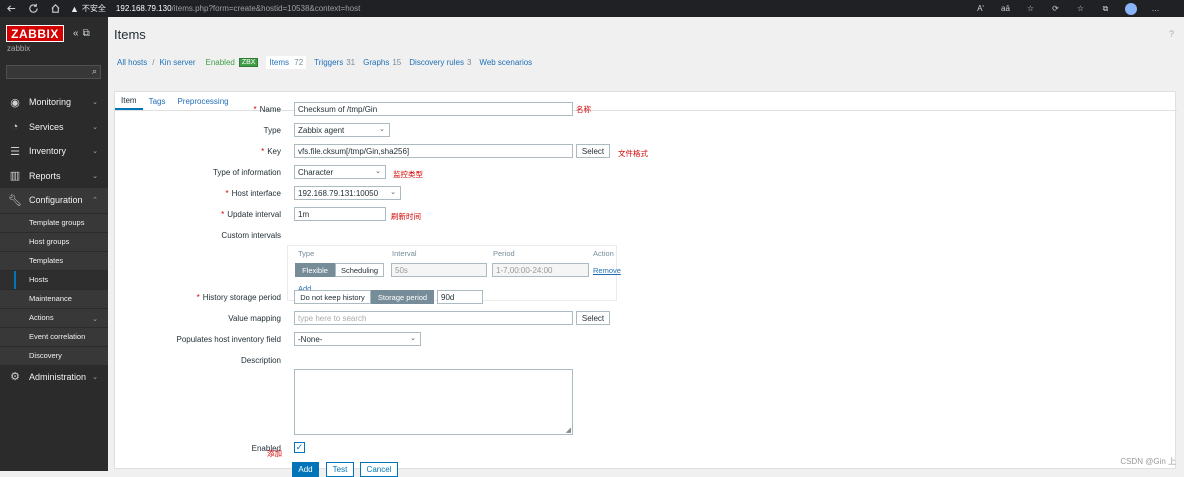 The width and height of the screenshot is (1184, 477). What do you see at coordinates (433, 151) in the screenshot?
I see `key-input: vfs.file.cksum[/tmp/Gin,sha256]` at bounding box center [433, 151].